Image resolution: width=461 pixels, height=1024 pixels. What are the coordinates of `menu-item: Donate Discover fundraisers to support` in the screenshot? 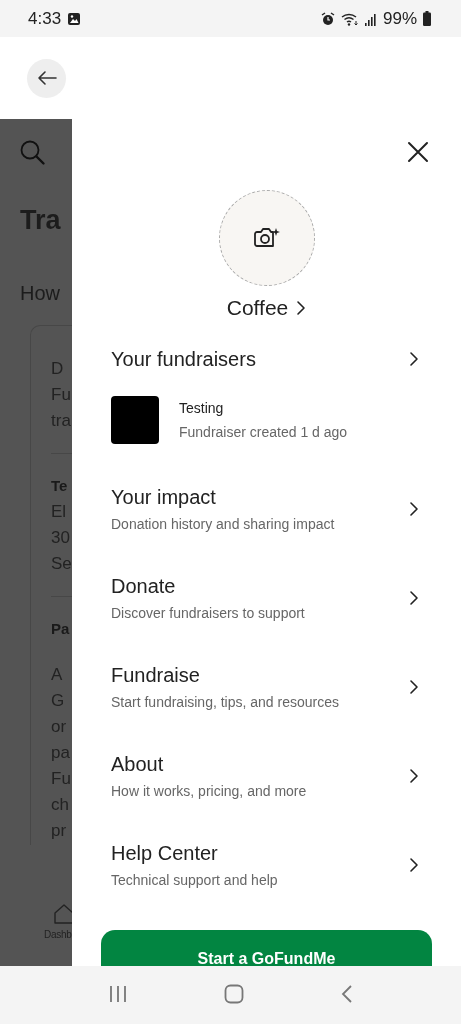 It's located at (266, 598).